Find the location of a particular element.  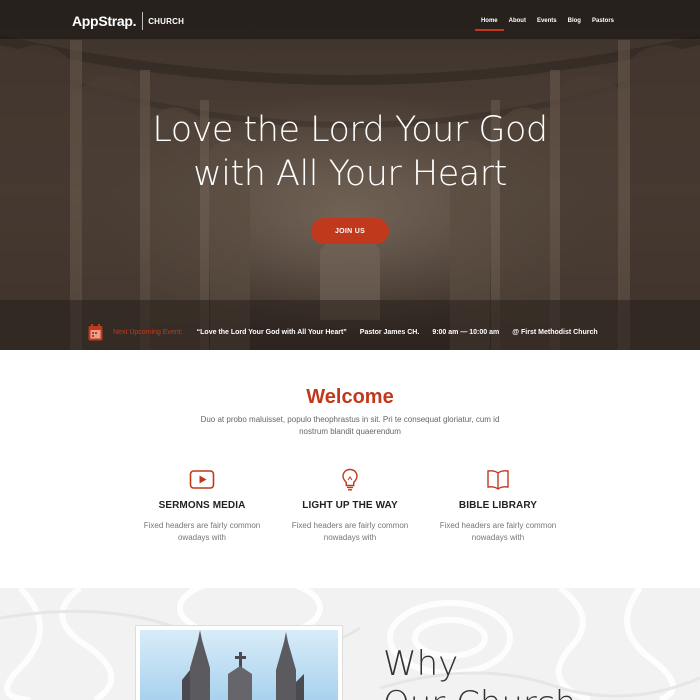

feature-title: SERMONS MEDIA is located at coordinates (202, 505).